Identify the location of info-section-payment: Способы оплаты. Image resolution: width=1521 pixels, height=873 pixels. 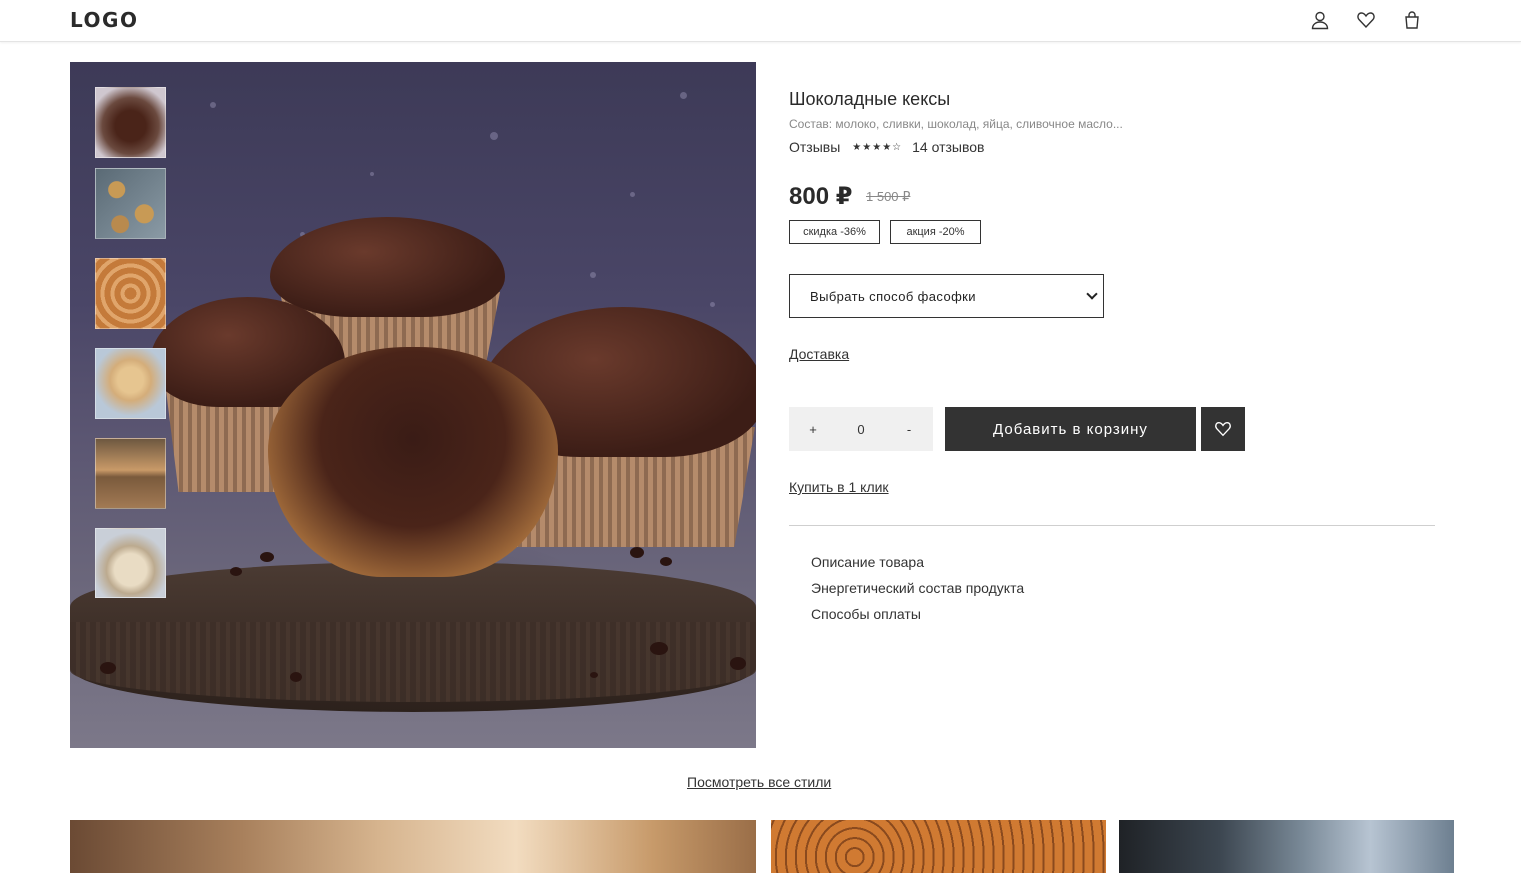
(866, 614).